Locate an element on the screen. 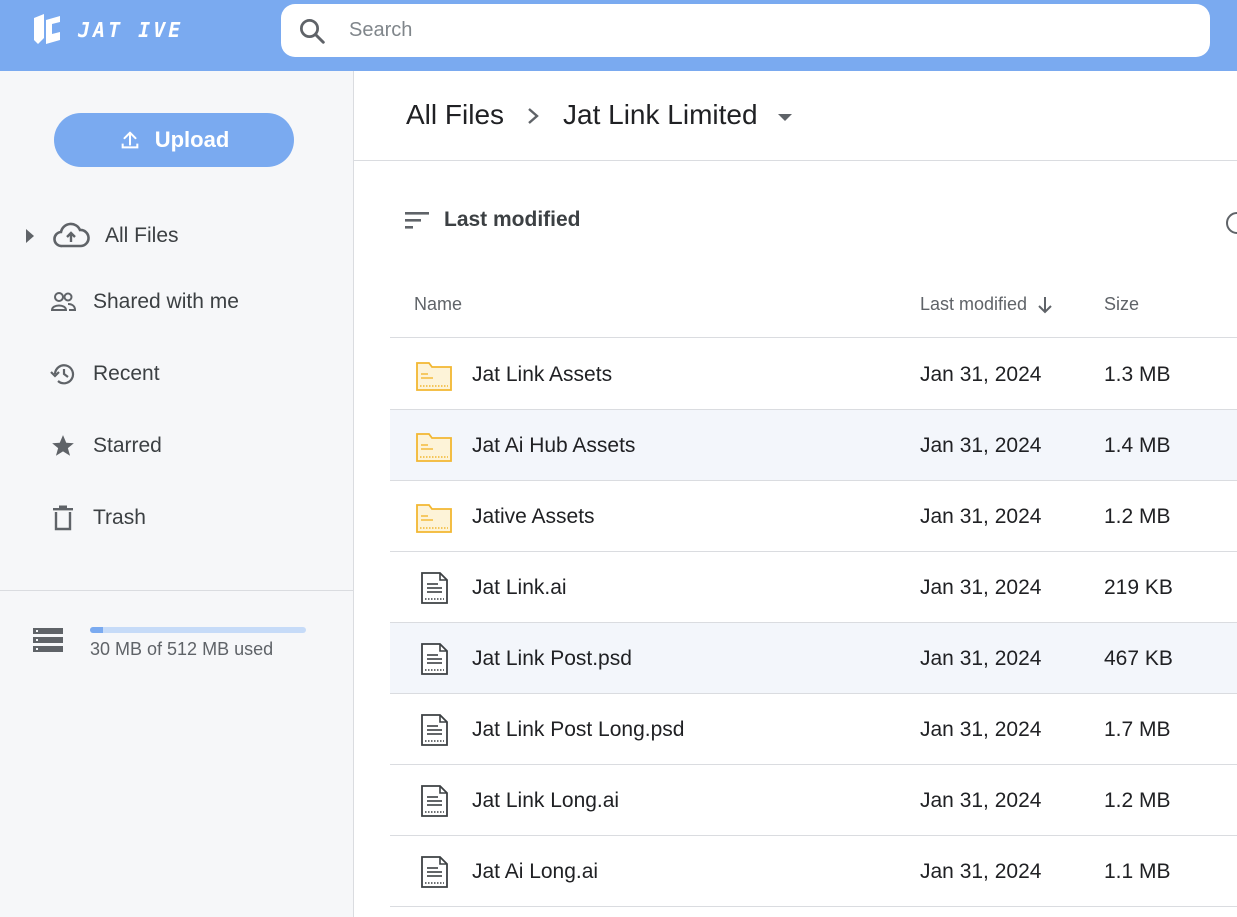  file-name: Jat Ai Hub Assets is located at coordinates (554, 445).